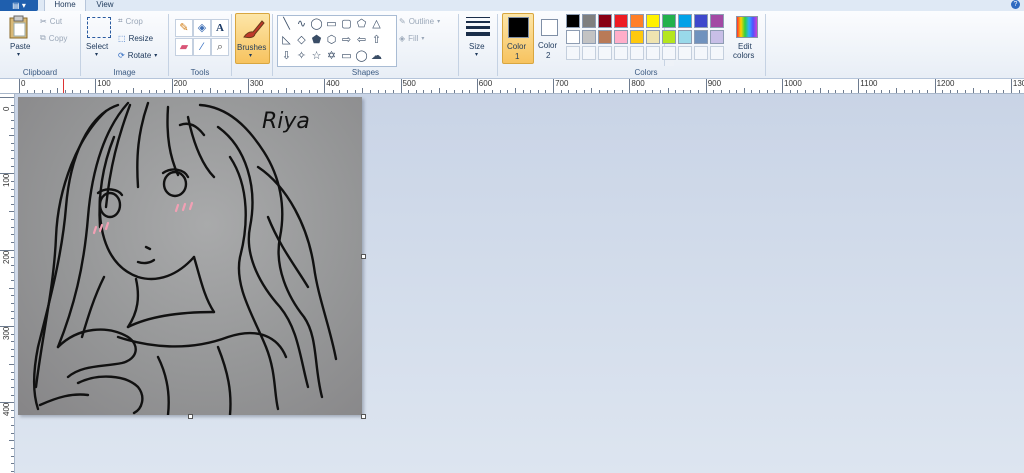 This screenshot has width=1024, height=473. I want to click on outline-button: ✎ Outline ▾, so click(419, 21).